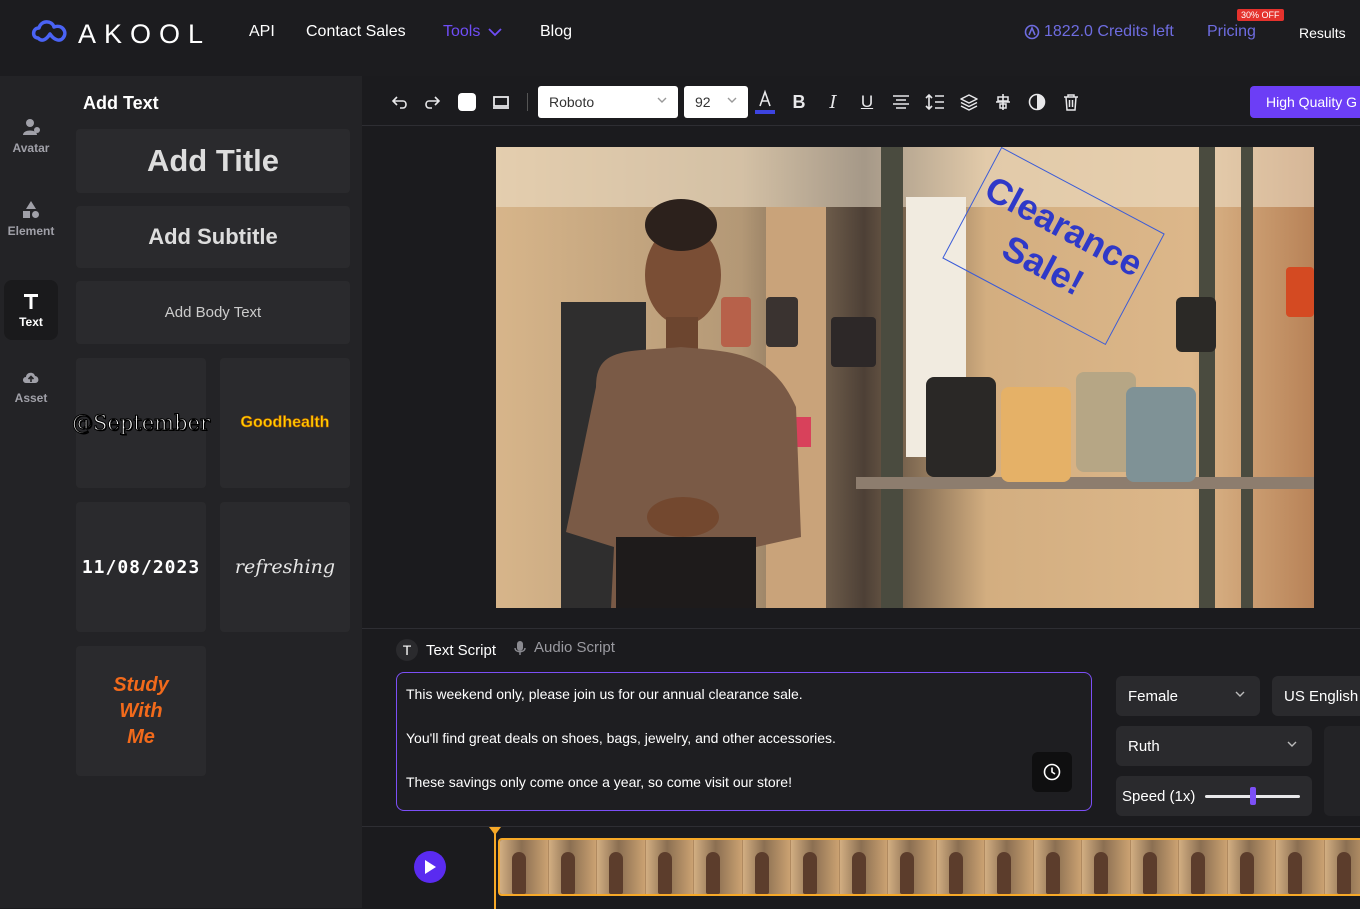 The height and width of the screenshot is (909, 1360). I want to click on sidebar-item-asset: Asset, so click(31, 386).